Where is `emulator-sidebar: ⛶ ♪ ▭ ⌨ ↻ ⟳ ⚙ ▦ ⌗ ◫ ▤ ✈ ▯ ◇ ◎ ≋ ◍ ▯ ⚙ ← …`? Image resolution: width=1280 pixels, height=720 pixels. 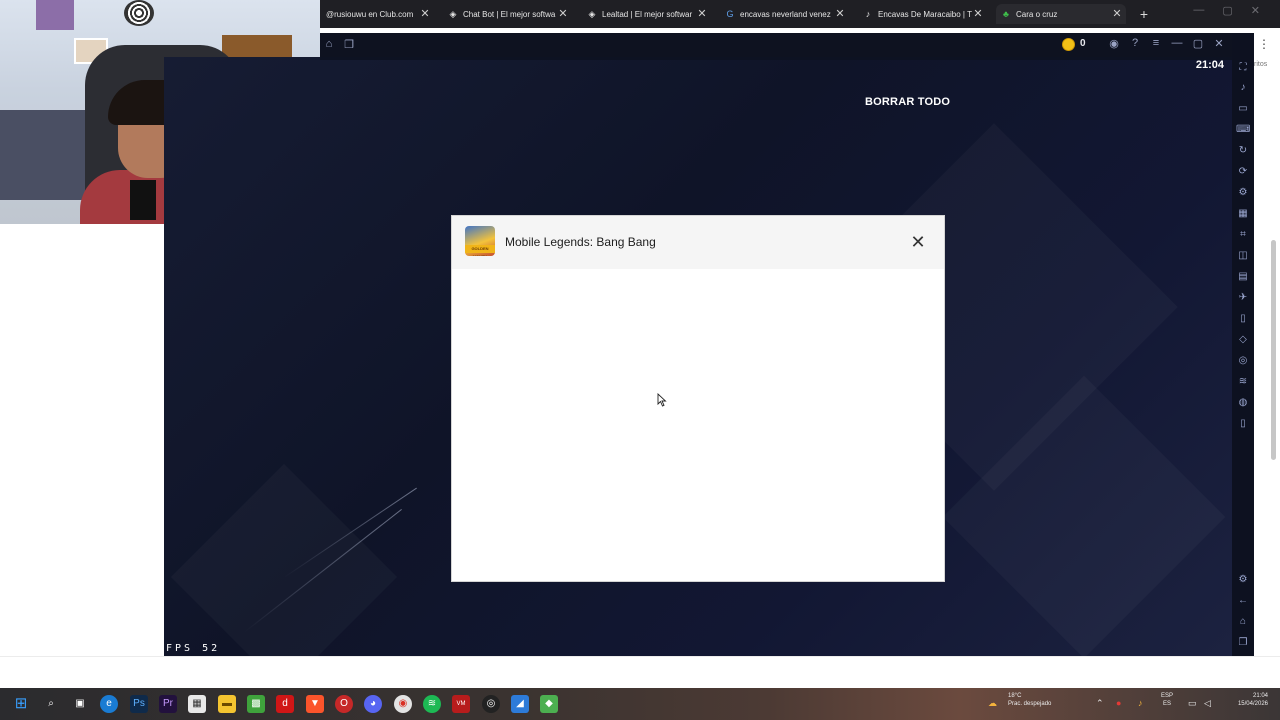
emulator-sidebar: ⛶ ♪ ▭ ⌨ ↻ ⟳ ⚙ ▦ ⌗ ◫ ▤ ✈ ▯ ◇ ◎ ≋ ◍ ▯ ⚙ ← … is located at coordinates (1243, 344).